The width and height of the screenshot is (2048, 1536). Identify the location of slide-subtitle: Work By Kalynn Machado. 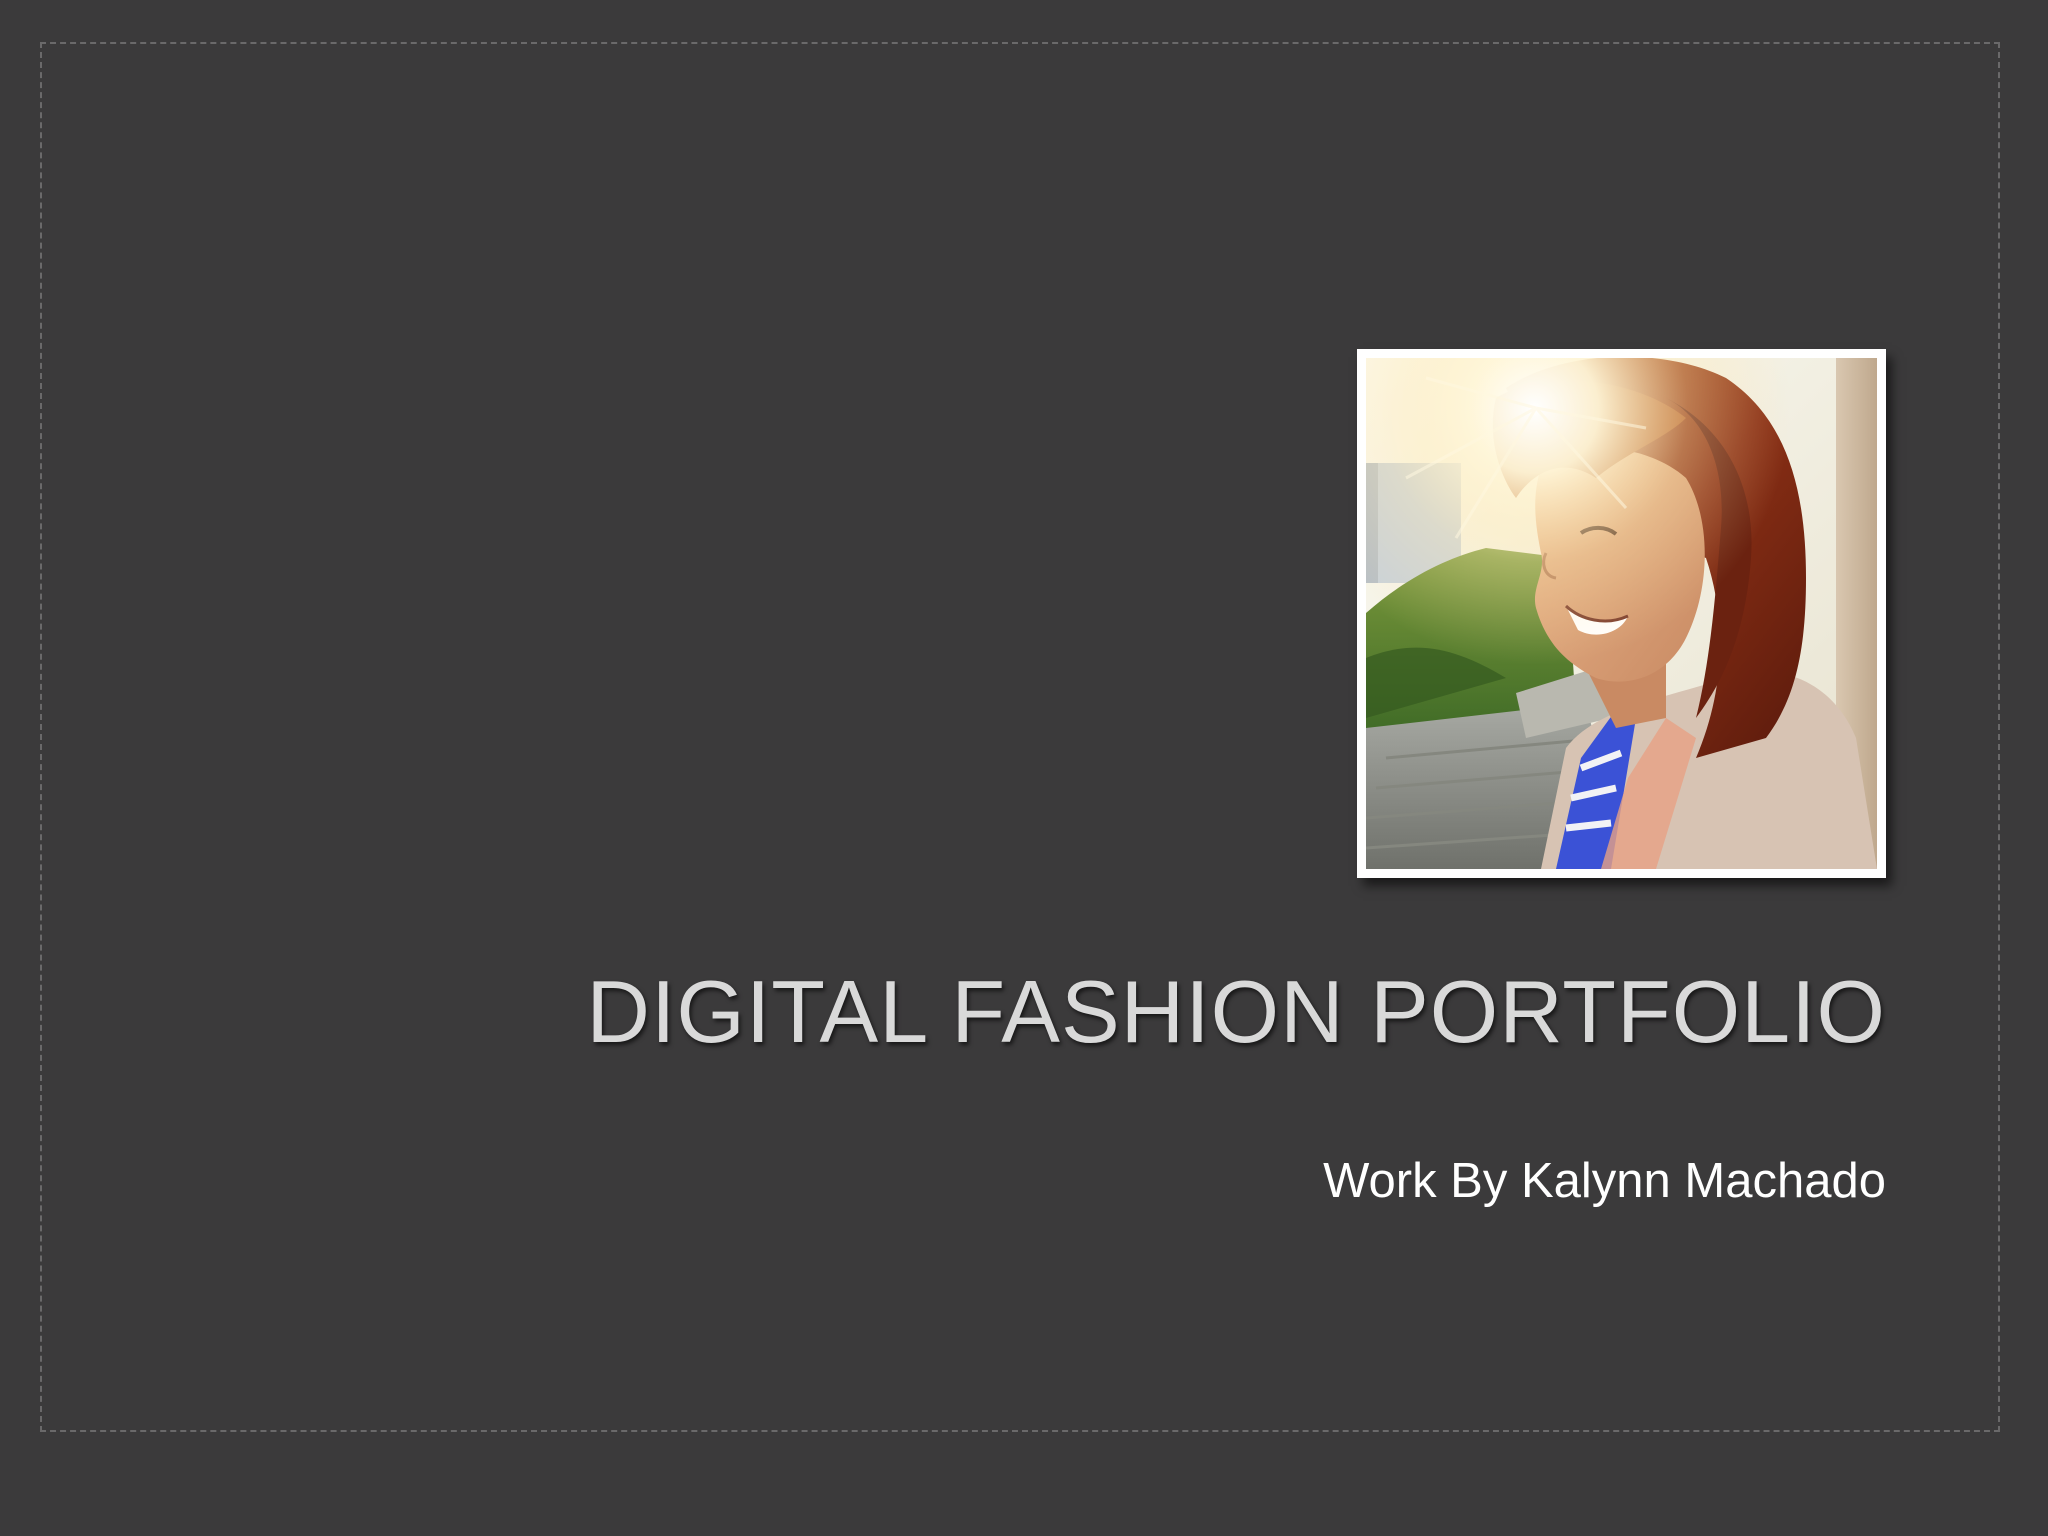
(1604, 1181).